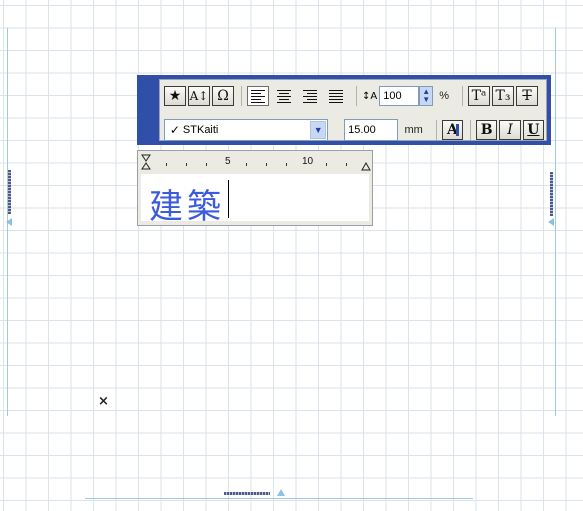 The width and height of the screenshot is (583, 511). I want to click on underline-icon: U, so click(533, 130).